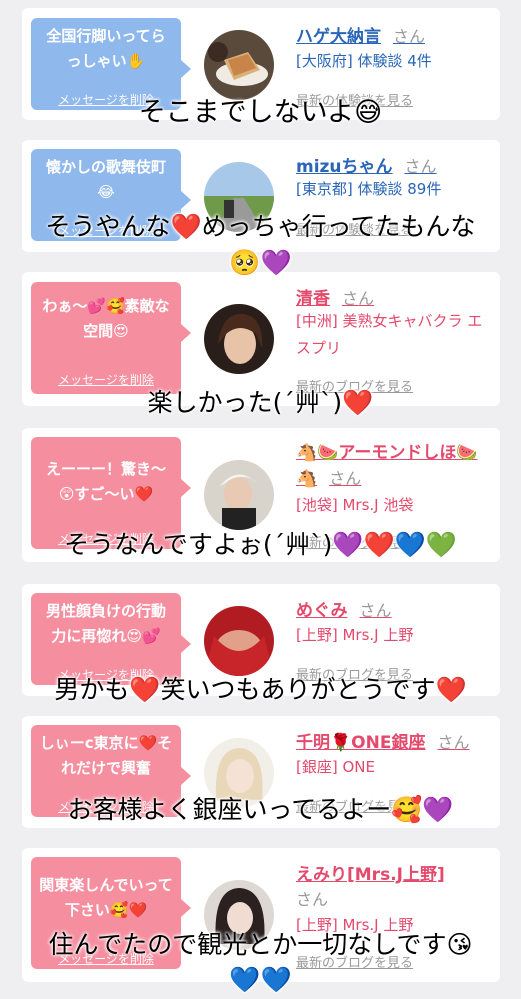  I want to click on user-name: 🐴🍉アーモンドしほ🍉🐴, so click(387, 466).